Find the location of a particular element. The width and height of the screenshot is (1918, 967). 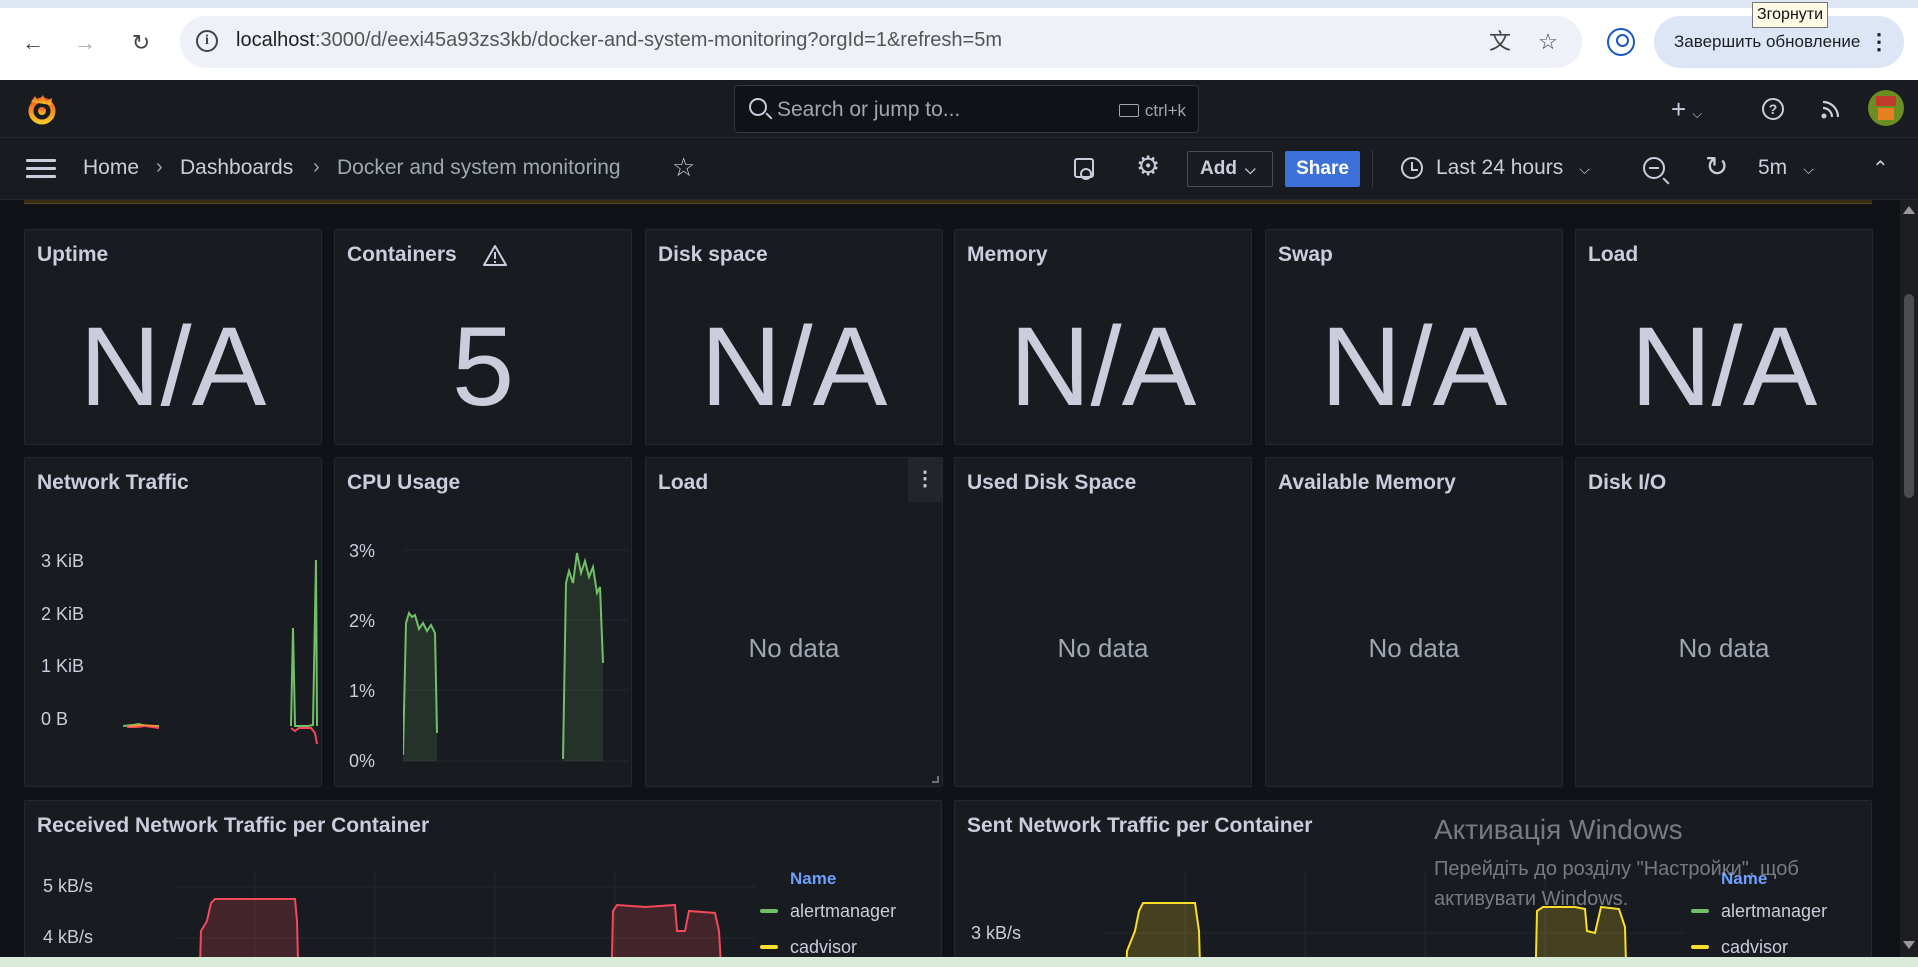

panel-title: Used Disk Space is located at coordinates (1052, 482).